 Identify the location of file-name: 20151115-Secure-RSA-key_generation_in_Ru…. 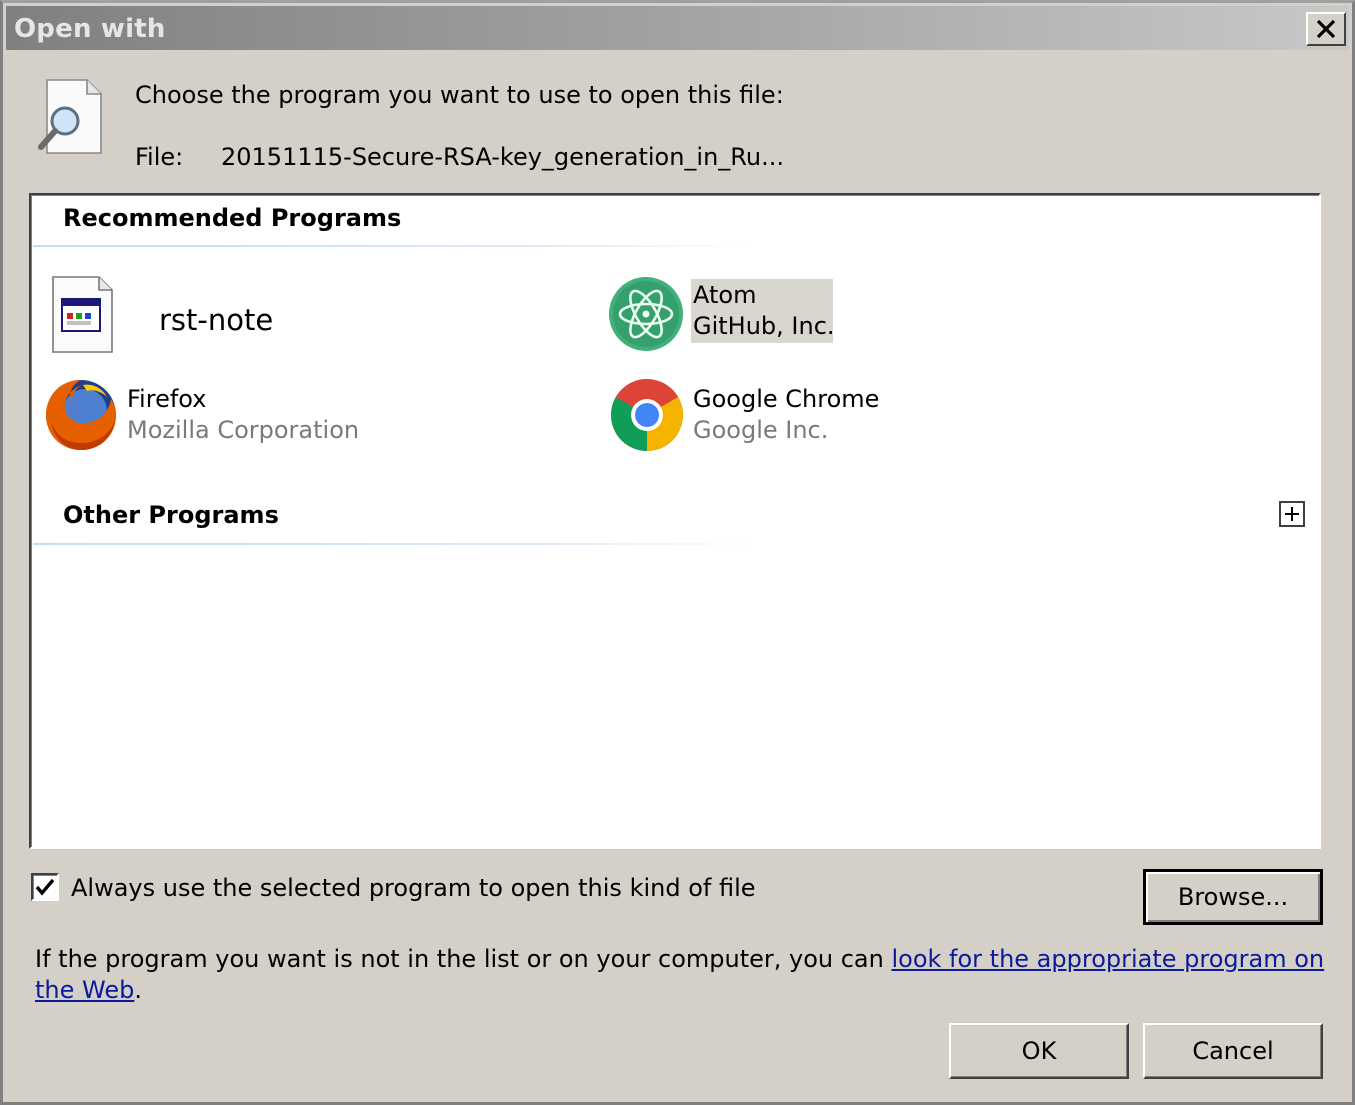
(503, 157).